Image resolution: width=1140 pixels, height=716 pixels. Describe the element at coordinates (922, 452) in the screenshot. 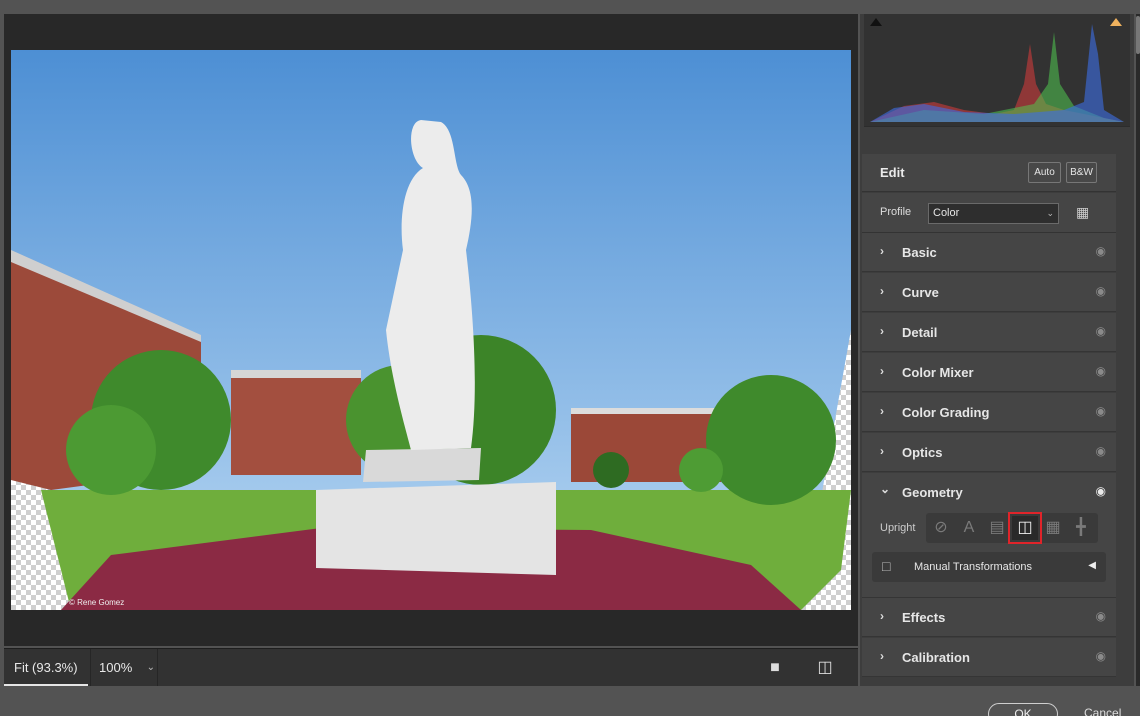

I see `section-label: Optics` at that location.